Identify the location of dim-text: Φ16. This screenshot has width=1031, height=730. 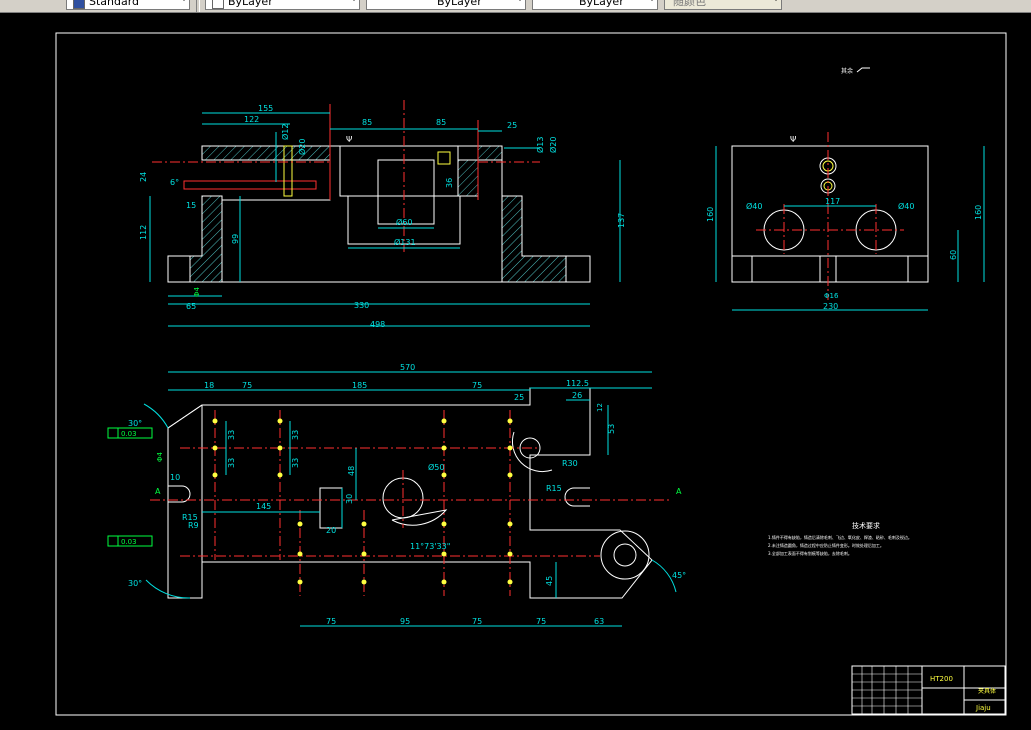
(831, 296).